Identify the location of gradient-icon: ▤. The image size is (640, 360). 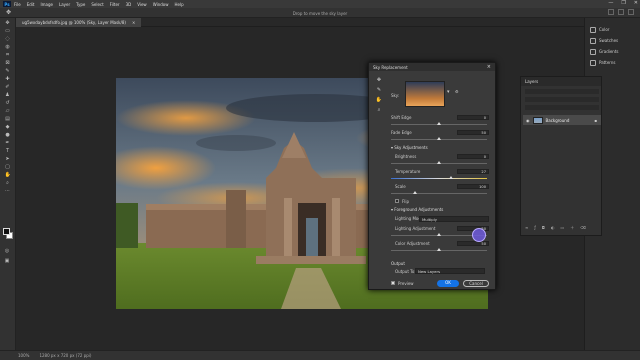
(8, 119).